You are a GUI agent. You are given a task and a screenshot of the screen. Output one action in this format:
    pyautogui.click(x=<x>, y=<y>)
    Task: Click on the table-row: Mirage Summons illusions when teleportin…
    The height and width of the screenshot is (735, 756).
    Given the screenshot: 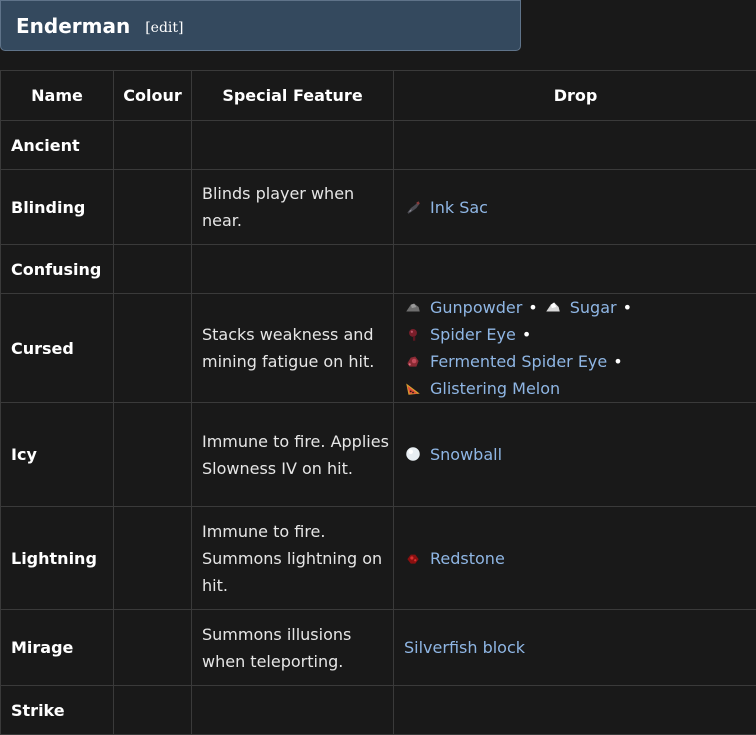 What is the action you would take?
    pyautogui.click(x=378, y=648)
    